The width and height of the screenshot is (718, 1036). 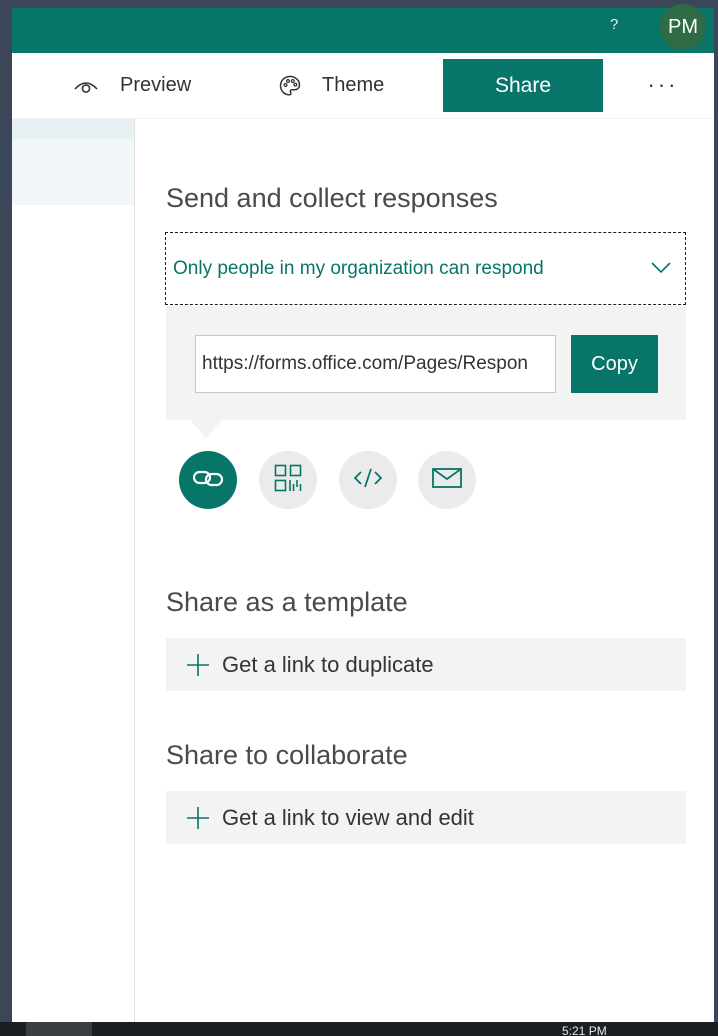 I want to click on editor-band-header, so click(x=73, y=129).